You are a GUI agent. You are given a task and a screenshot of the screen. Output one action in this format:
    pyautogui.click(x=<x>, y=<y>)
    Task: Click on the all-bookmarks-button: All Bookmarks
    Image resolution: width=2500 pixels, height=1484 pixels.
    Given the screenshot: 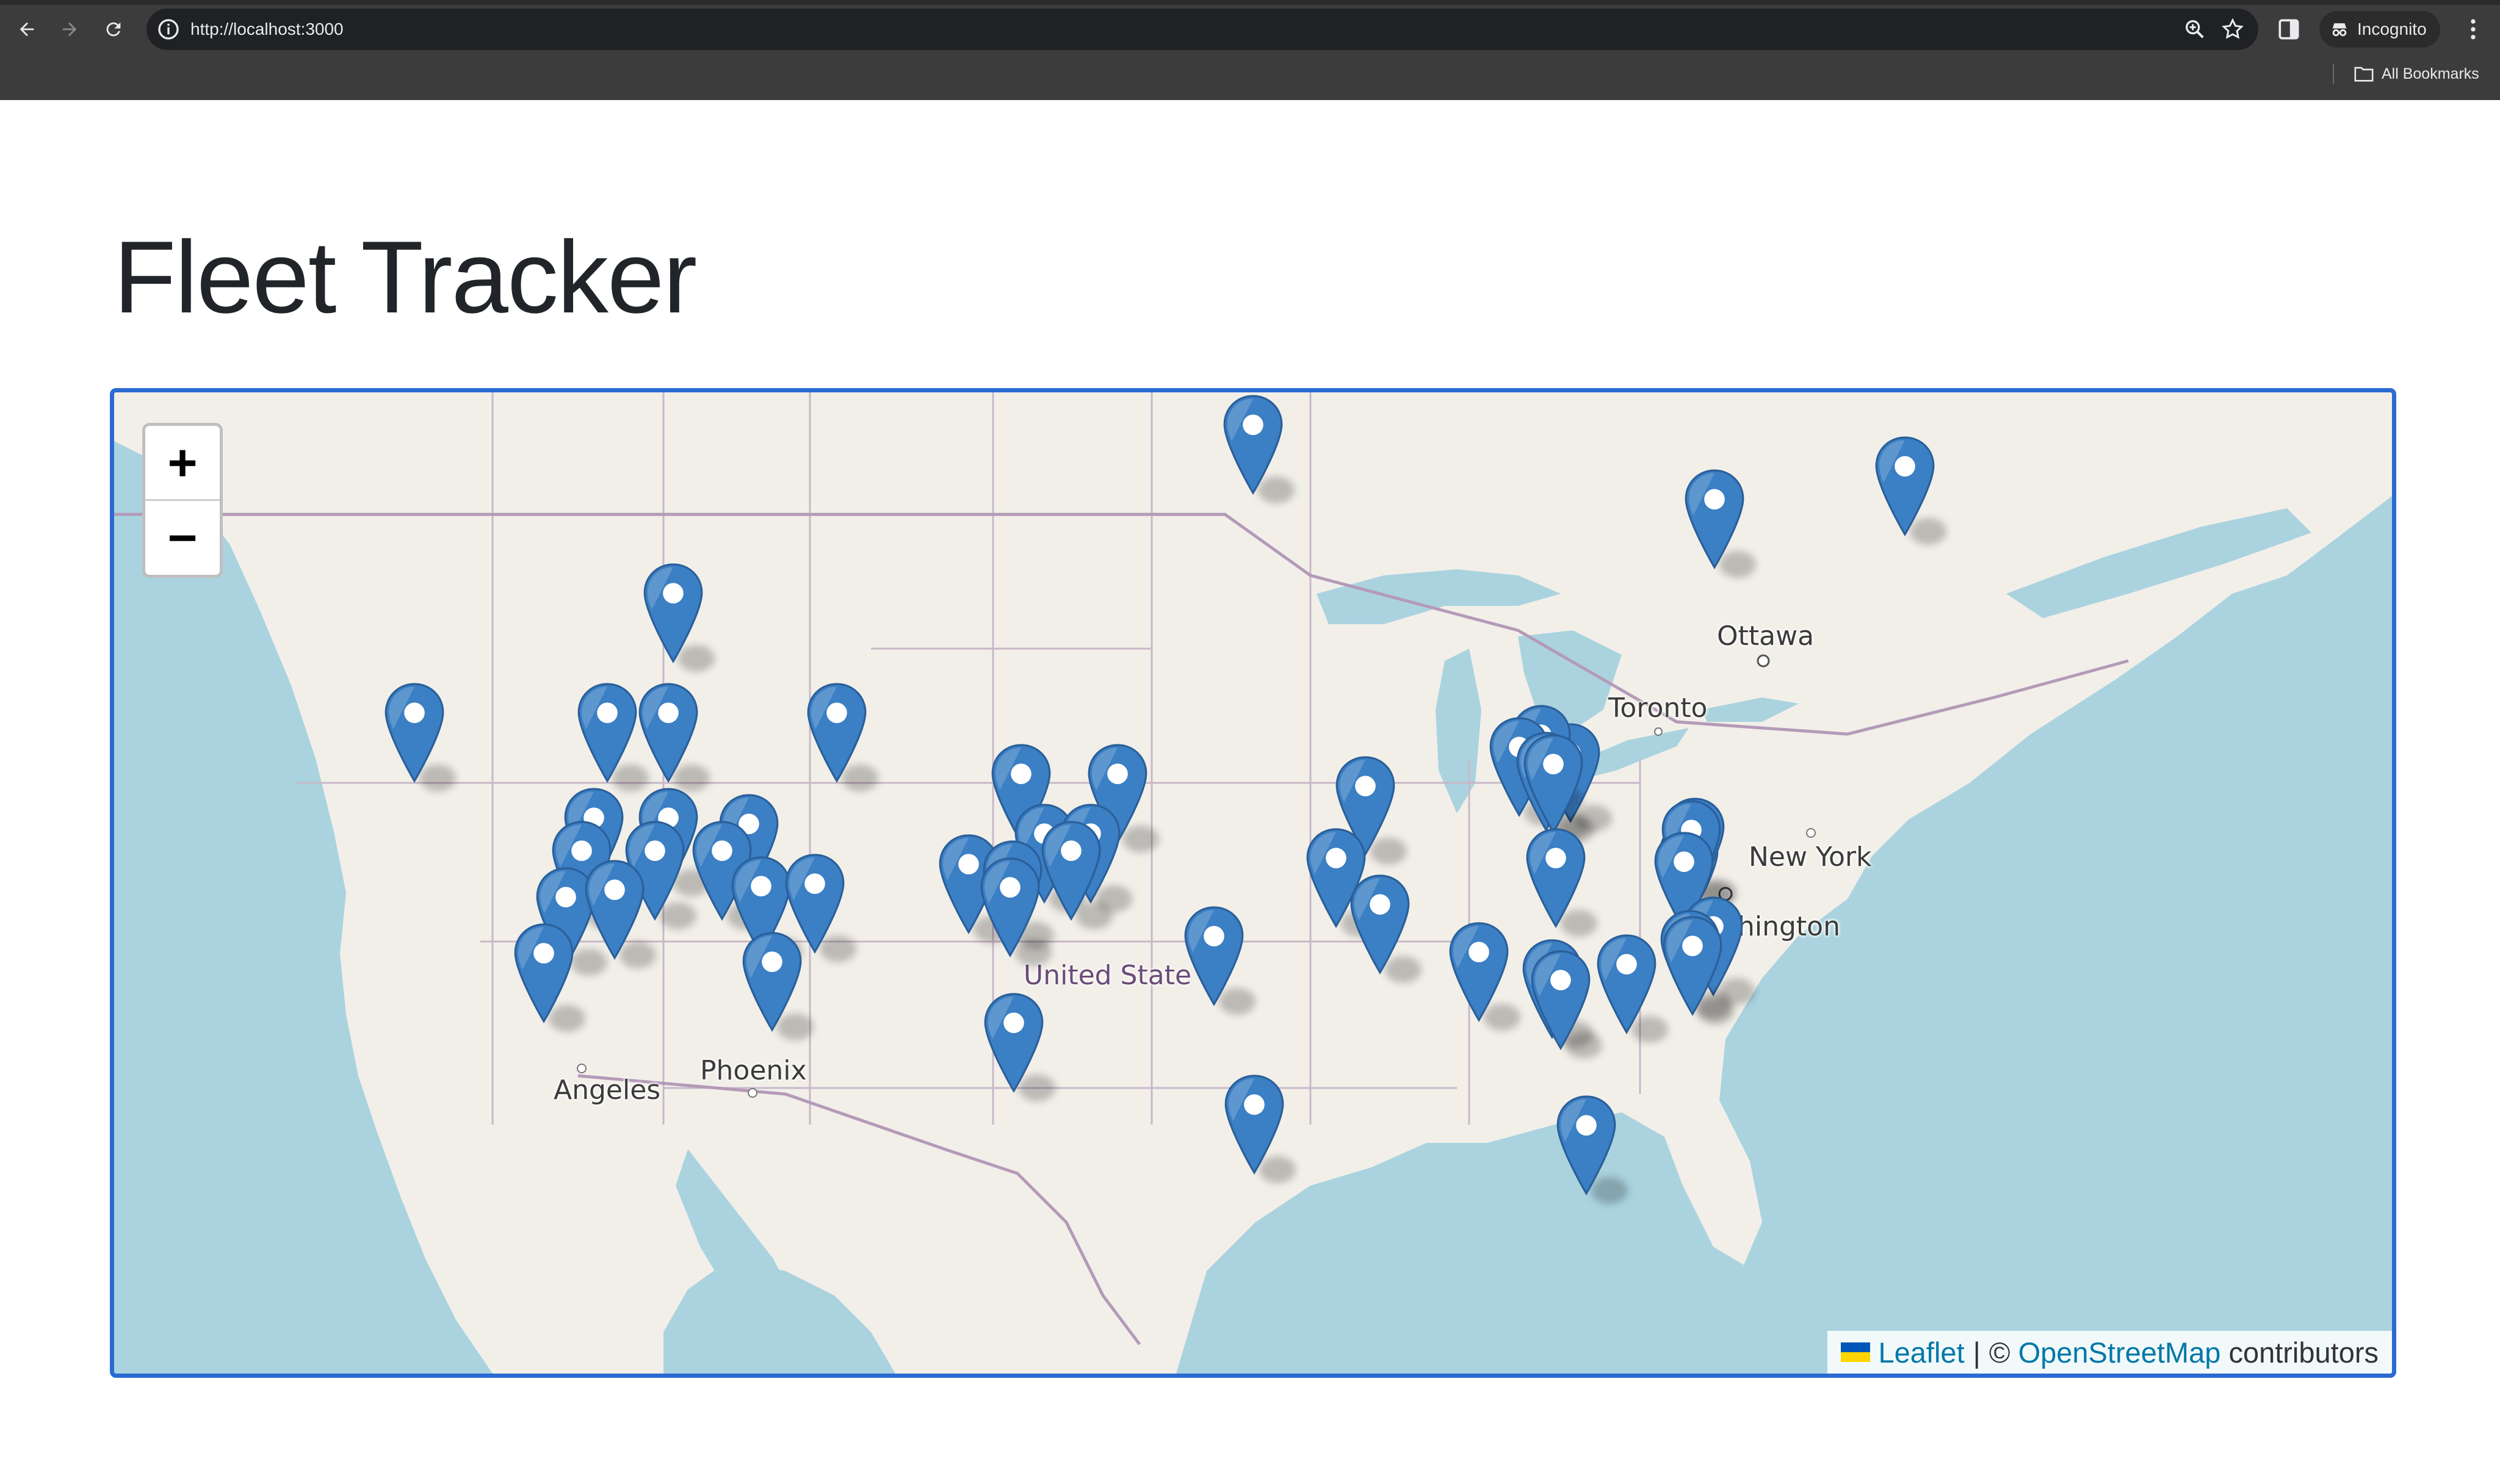 What is the action you would take?
    pyautogui.click(x=2416, y=74)
    